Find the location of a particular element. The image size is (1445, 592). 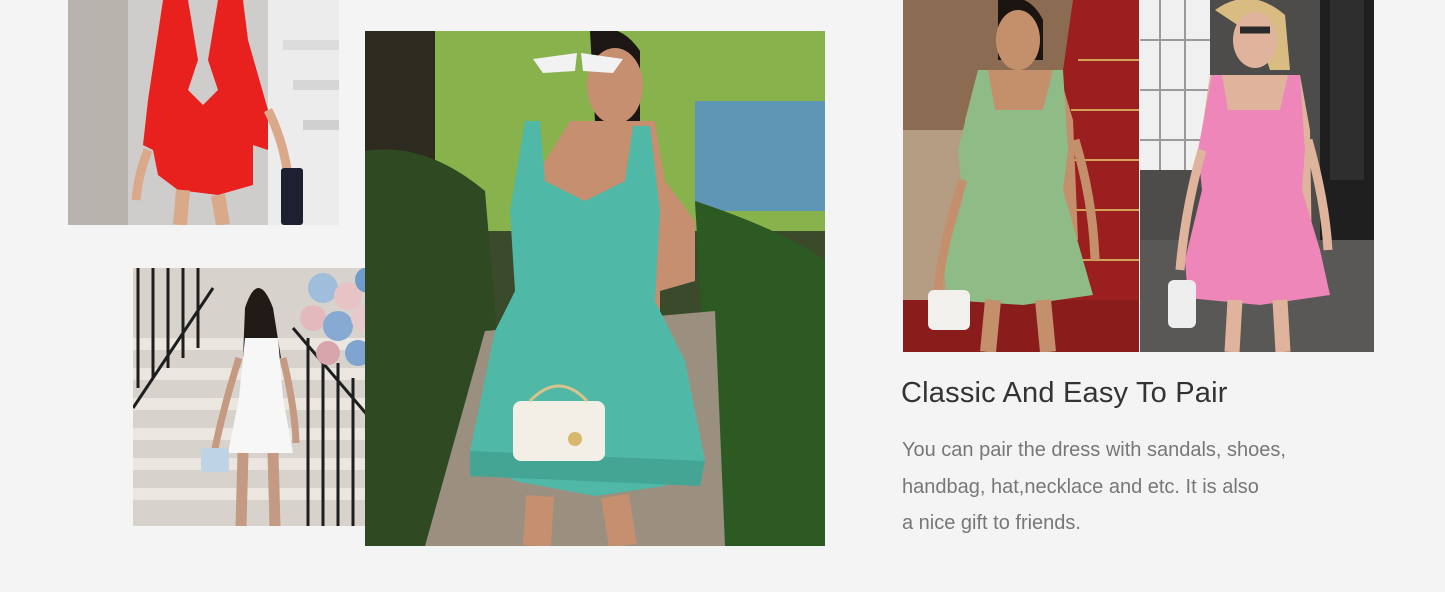

white-dress-photo is located at coordinates (260, 397).